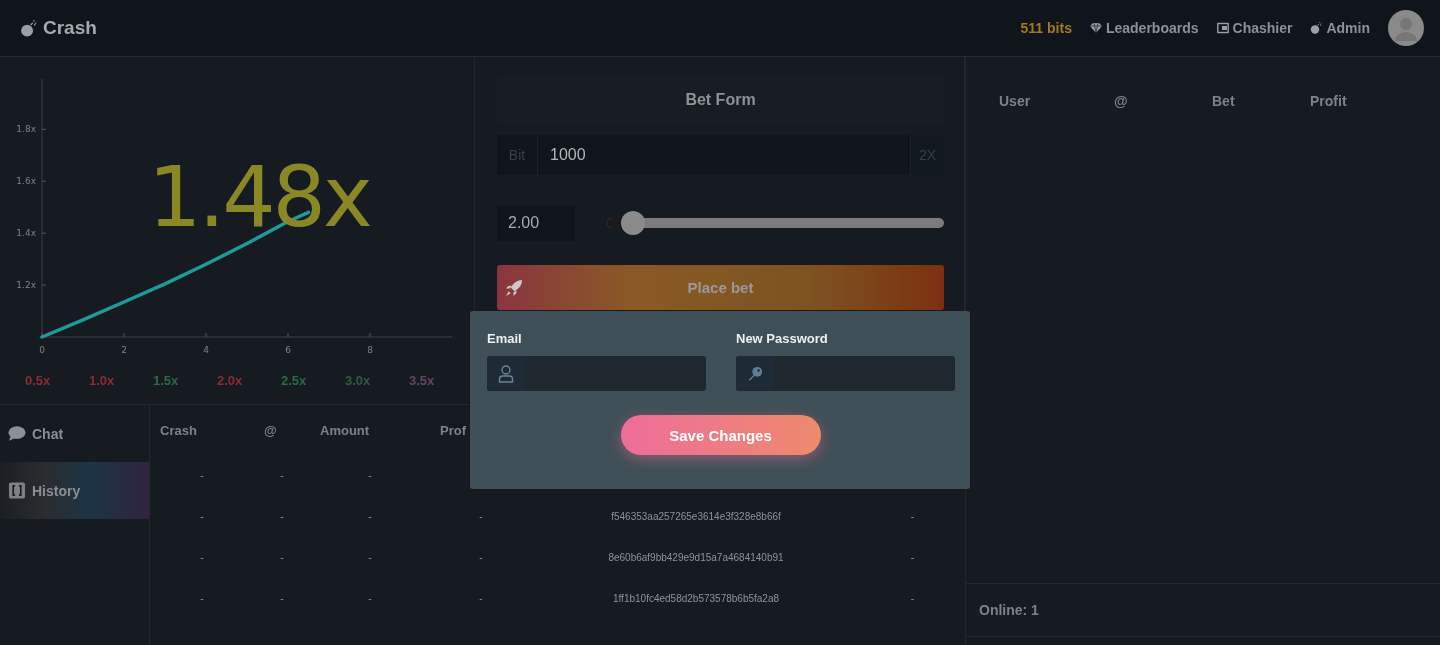 The height and width of the screenshot is (645, 1440). What do you see at coordinates (1203, 610) in the screenshot?
I see `online-count: Online: 1` at bounding box center [1203, 610].